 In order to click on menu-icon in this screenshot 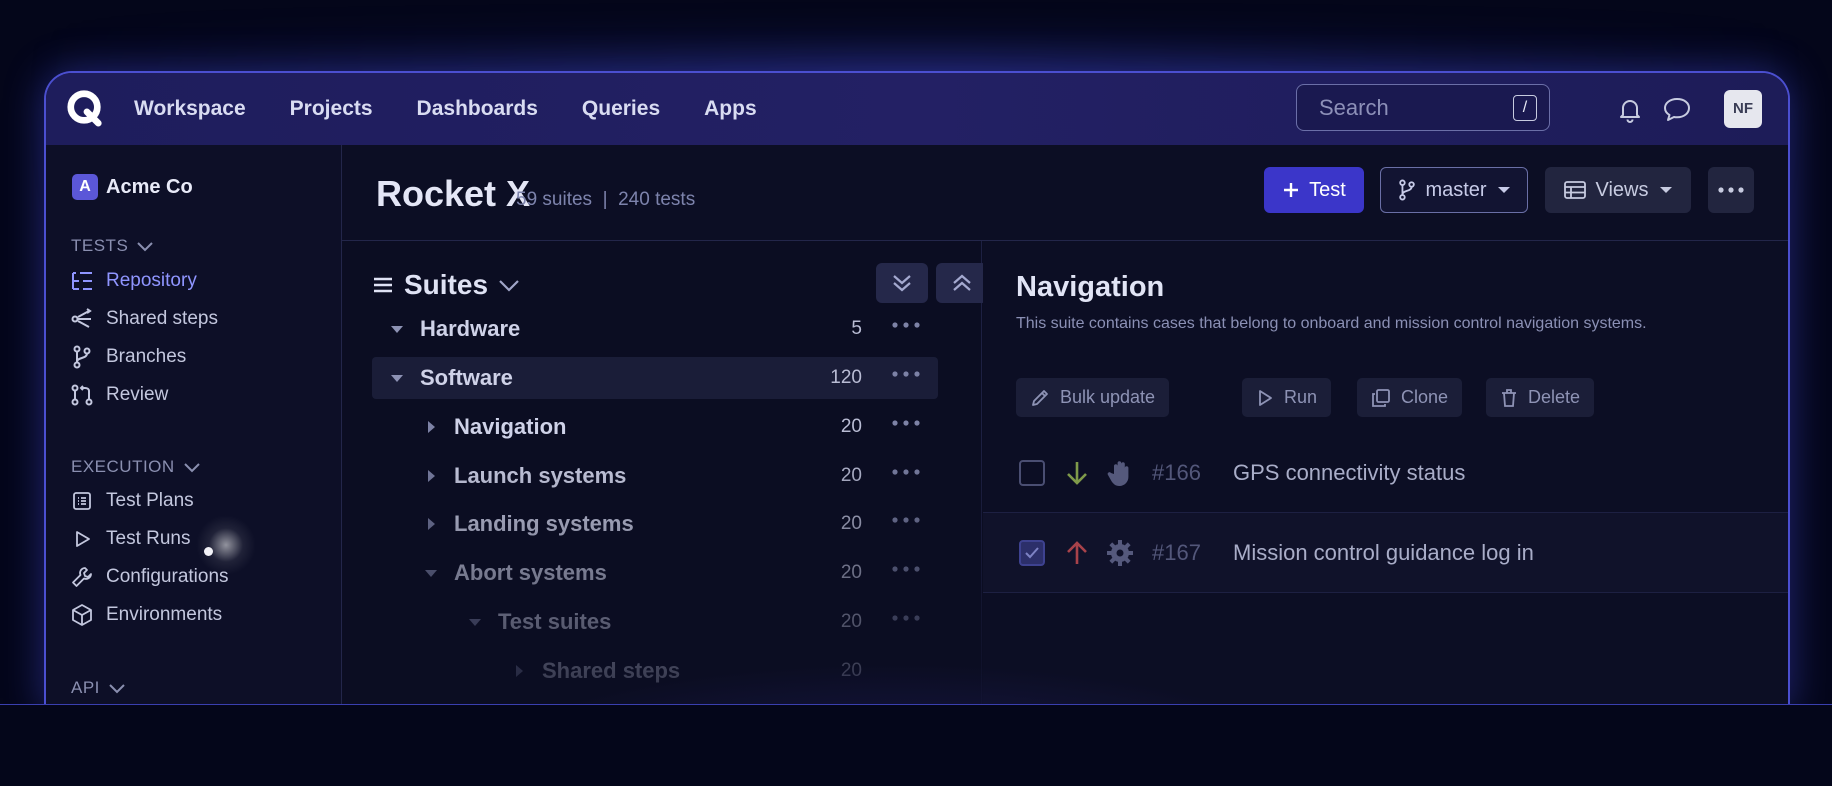, I will do `click(383, 285)`.